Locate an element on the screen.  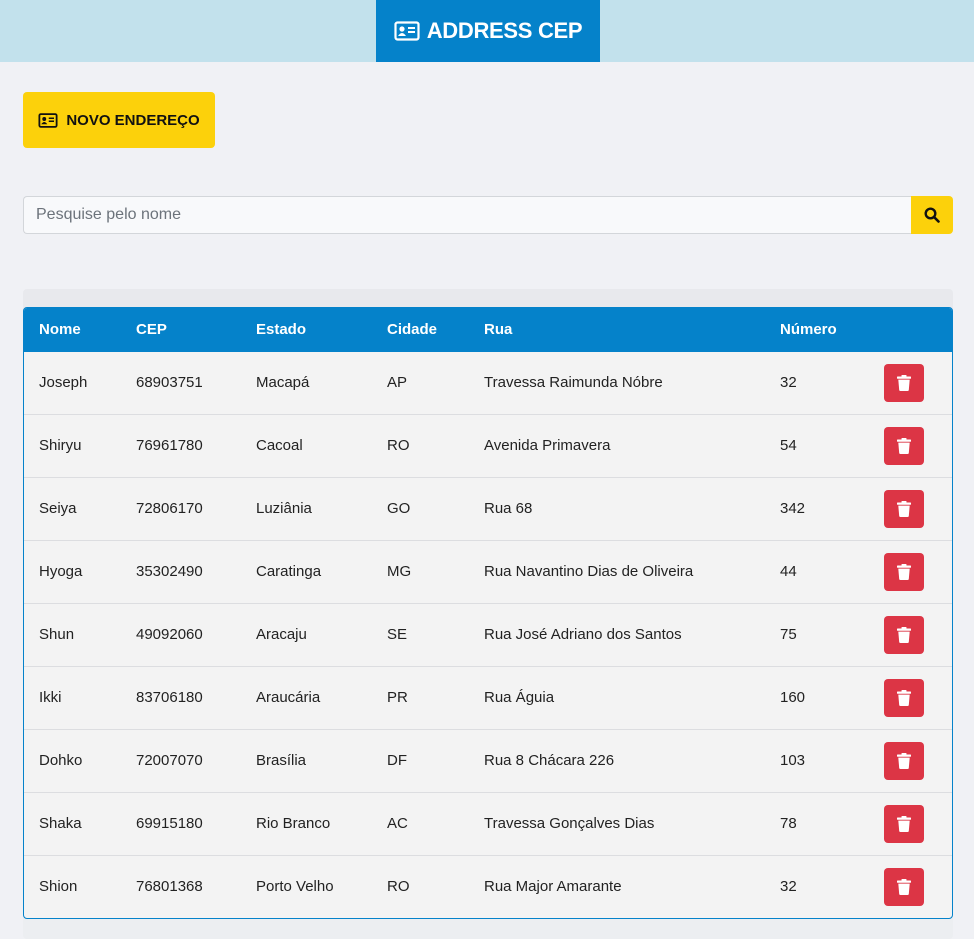
cell-cep: 76961780 is located at coordinates (169, 445).